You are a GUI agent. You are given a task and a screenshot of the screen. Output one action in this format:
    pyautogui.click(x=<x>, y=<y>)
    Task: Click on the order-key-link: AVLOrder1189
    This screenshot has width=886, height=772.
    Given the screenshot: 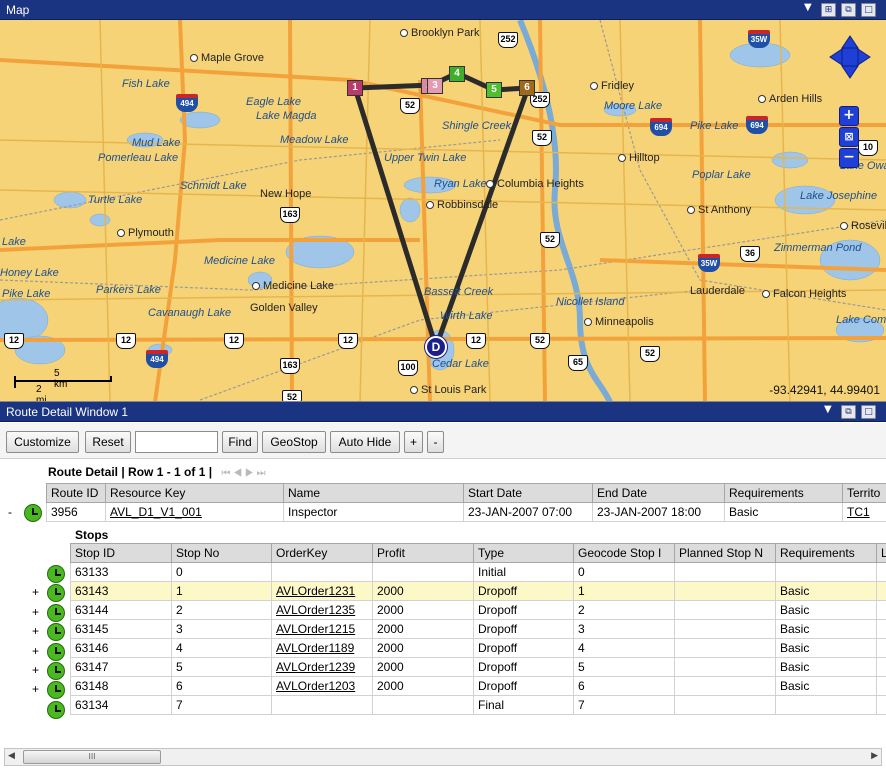 What is the action you would take?
    pyautogui.click(x=315, y=648)
    